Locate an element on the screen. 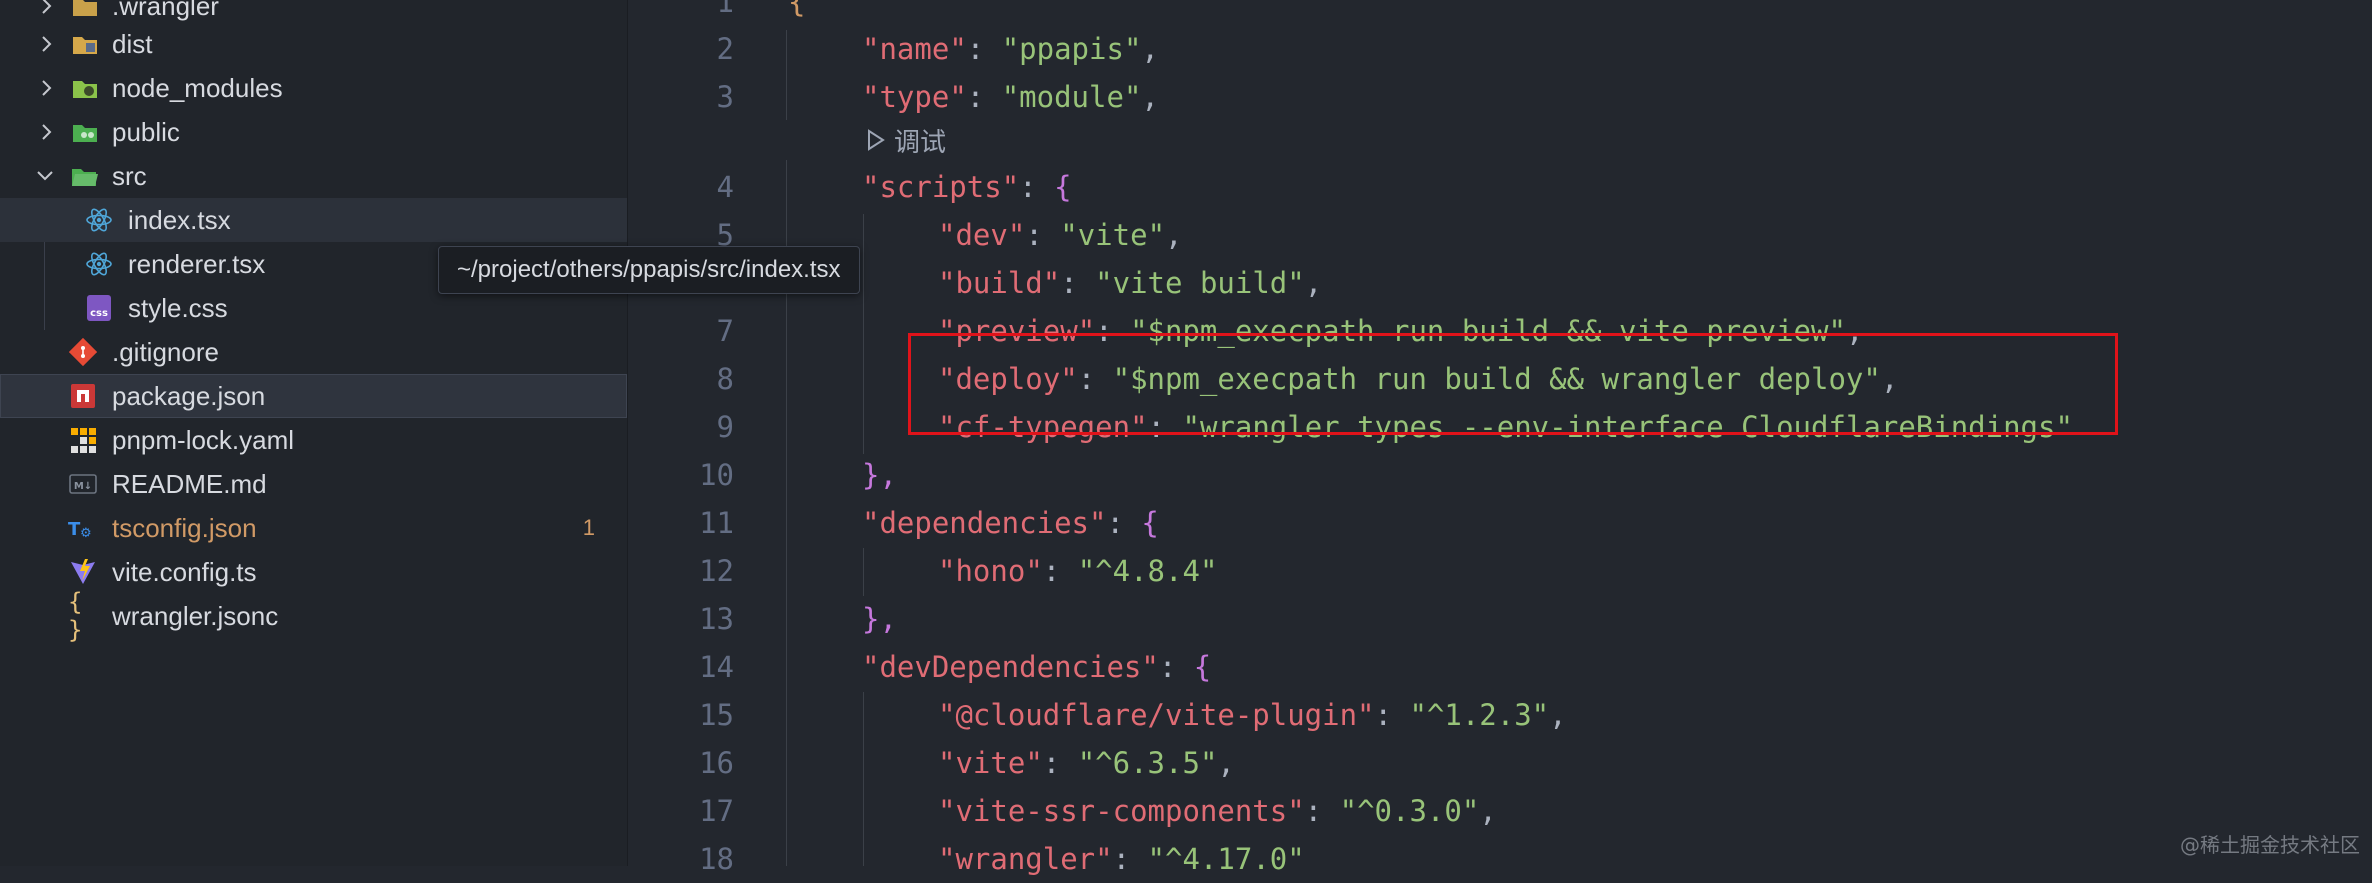 Image resolution: width=2372 pixels, height=883 pixels. tree-item-label: node_modules is located at coordinates (197, 87).